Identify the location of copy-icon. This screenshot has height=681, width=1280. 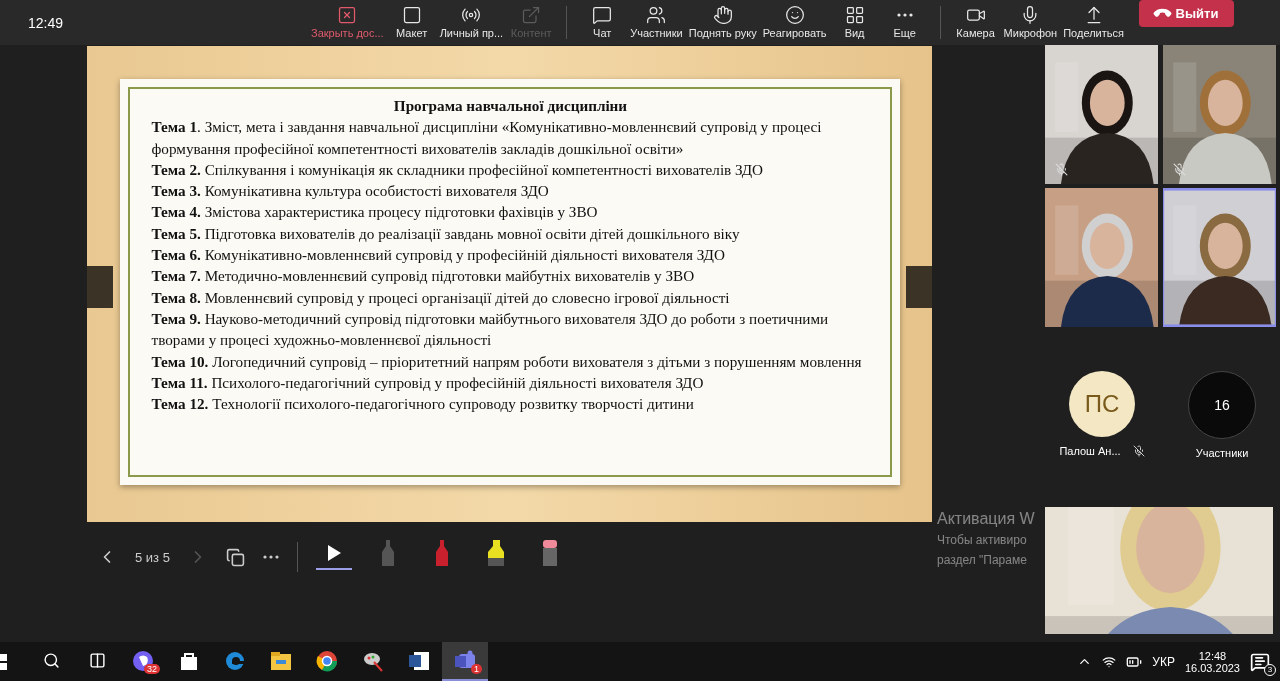
(235, 557).